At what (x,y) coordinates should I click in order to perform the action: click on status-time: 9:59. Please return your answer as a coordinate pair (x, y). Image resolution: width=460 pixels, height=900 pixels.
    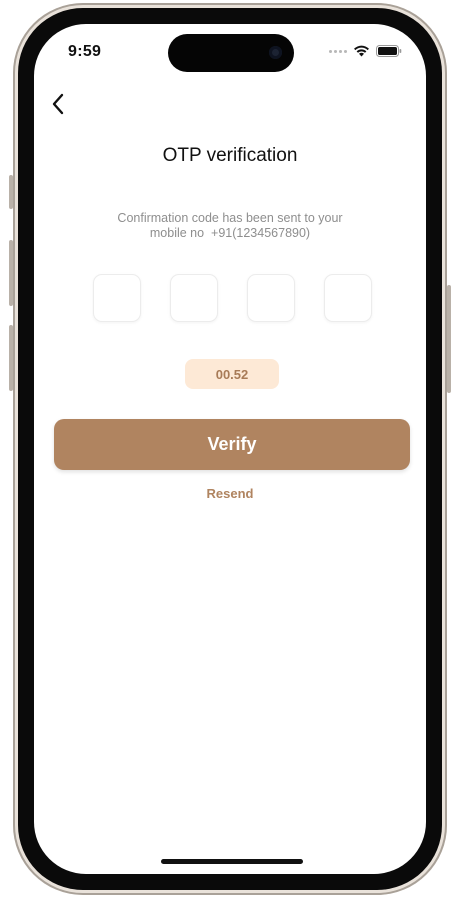
    Looking at the image, I should click on (85, 51).